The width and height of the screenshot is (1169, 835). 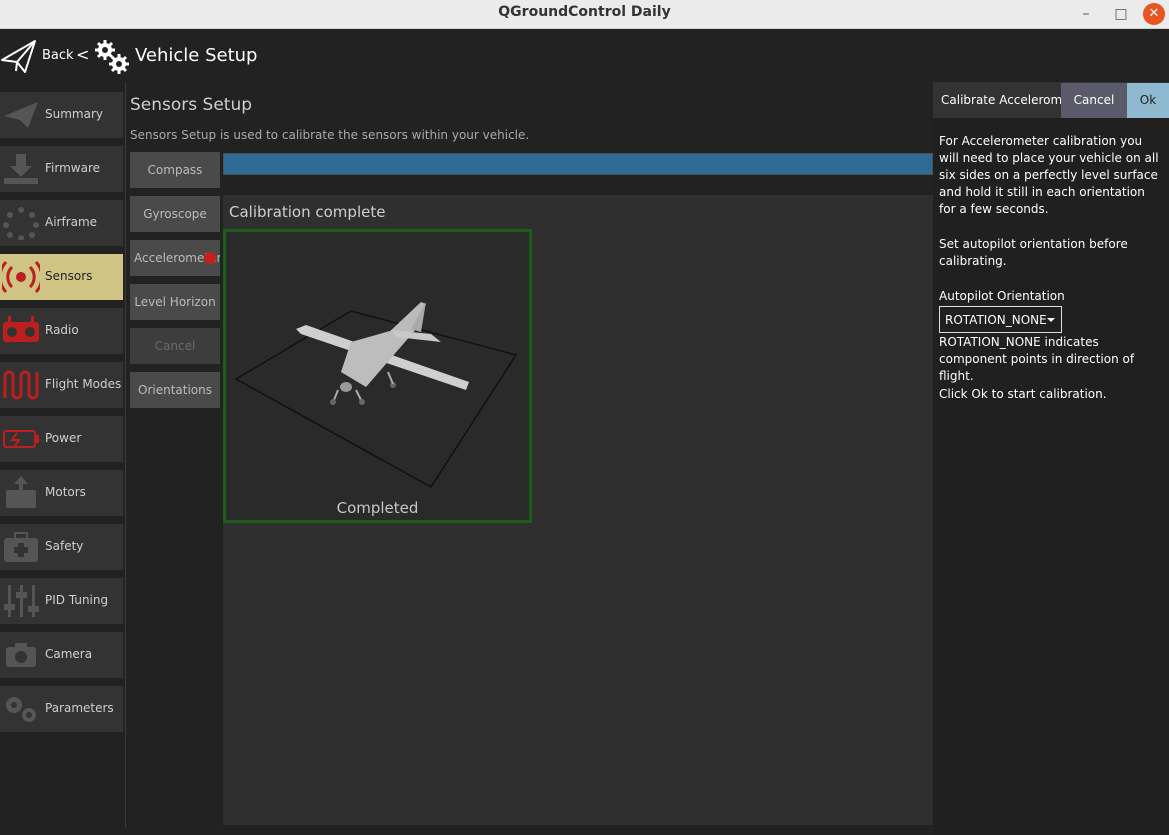 I want to click on sidebar-item-sensors: Sensors, so click(x=61, y=277).